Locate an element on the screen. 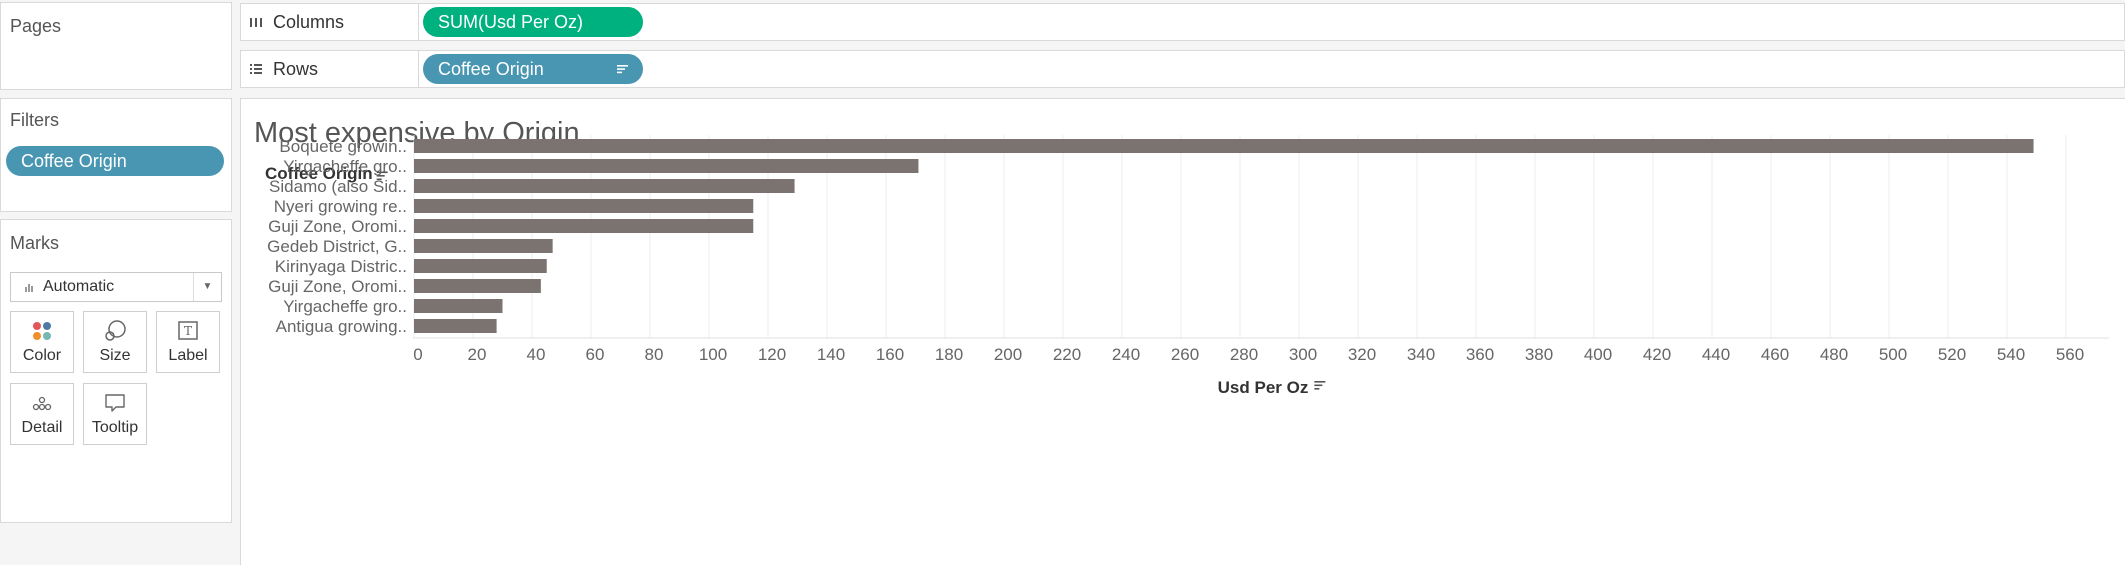 Image resolution: width=2125 pixels, height=565 pixels. columns-pill-sum-usd-per-oz: SUM(Usd Per Oz) is located at coordinates (533, 22).